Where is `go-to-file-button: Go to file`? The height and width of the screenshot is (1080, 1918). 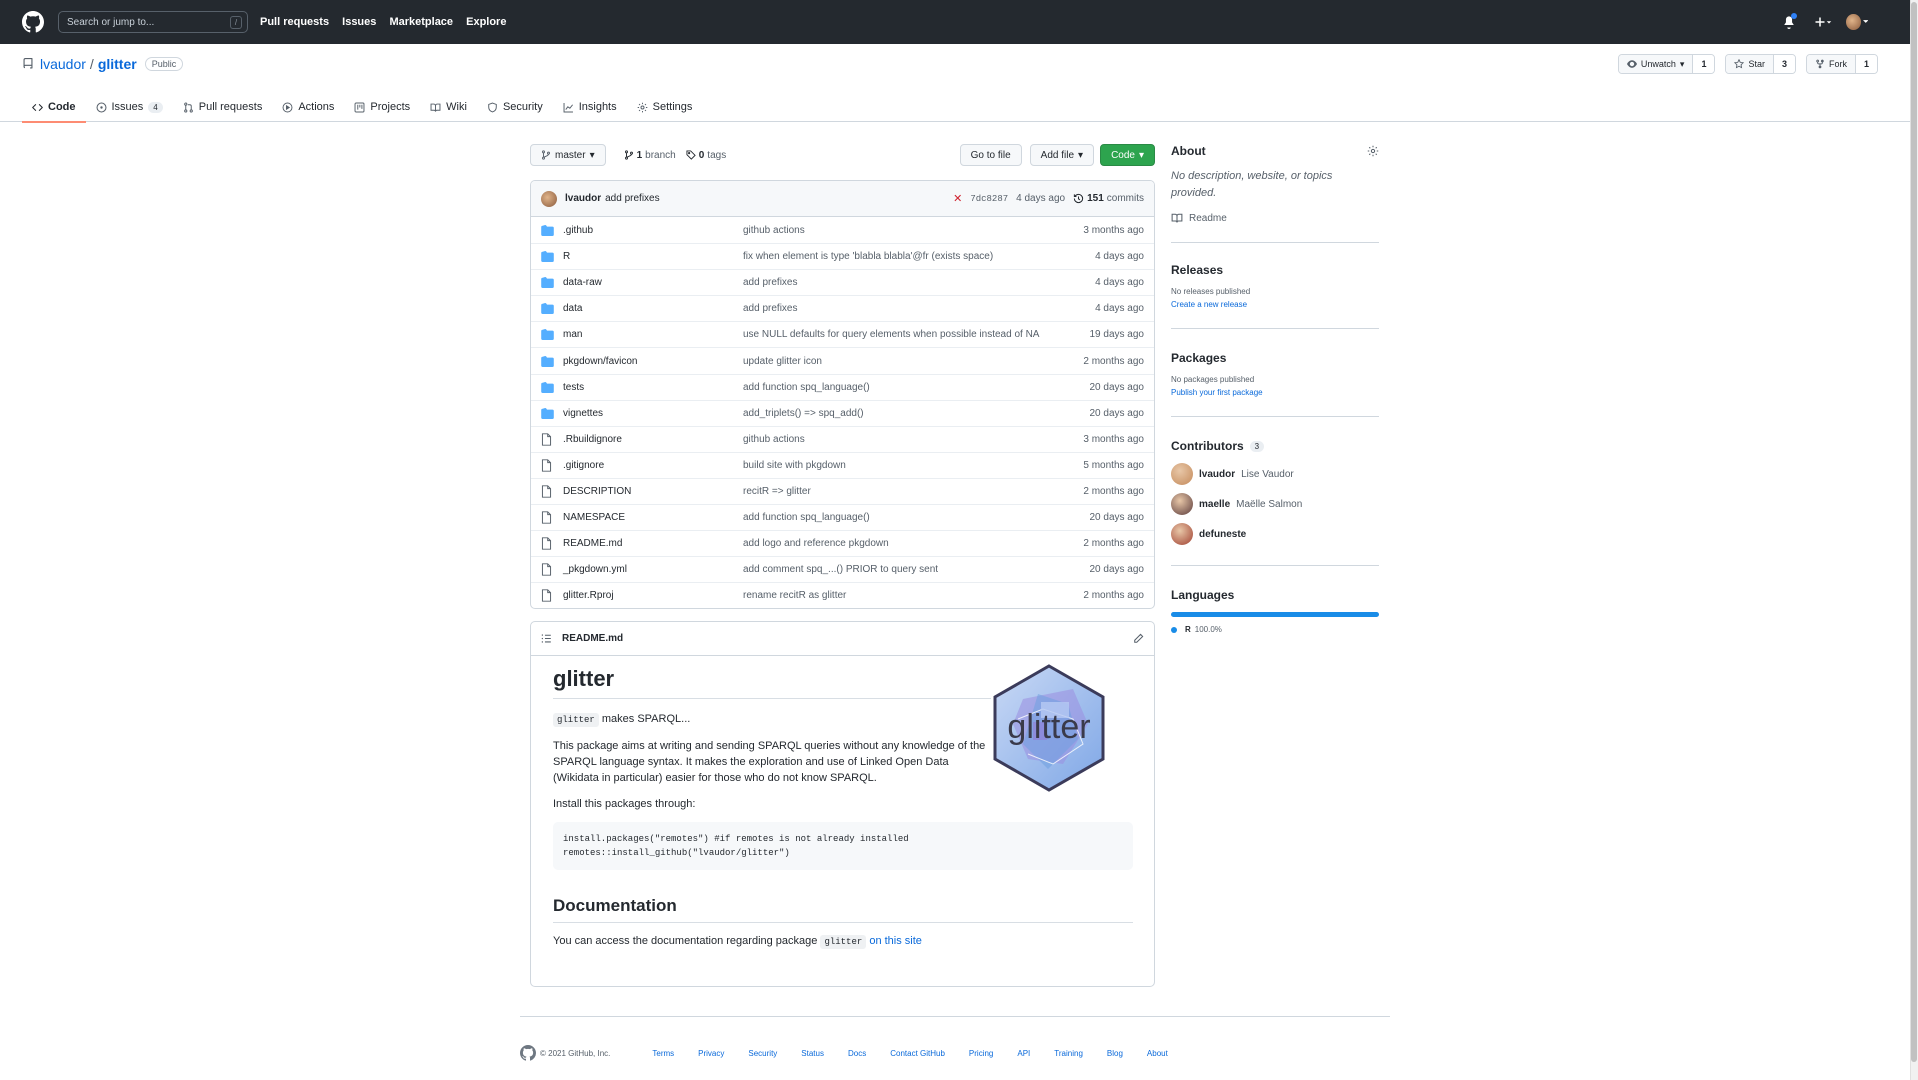
go-to-file-button: Go to file is located at coordinates (990, 155).